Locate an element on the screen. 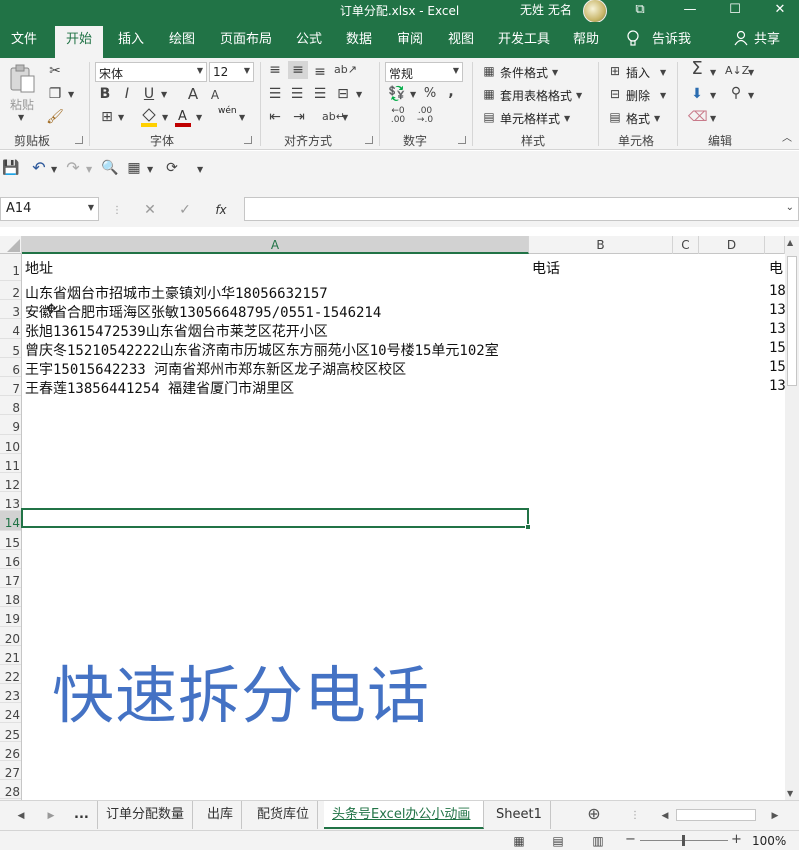  formula-input: ⌄ is located at coordinates (521, 209).